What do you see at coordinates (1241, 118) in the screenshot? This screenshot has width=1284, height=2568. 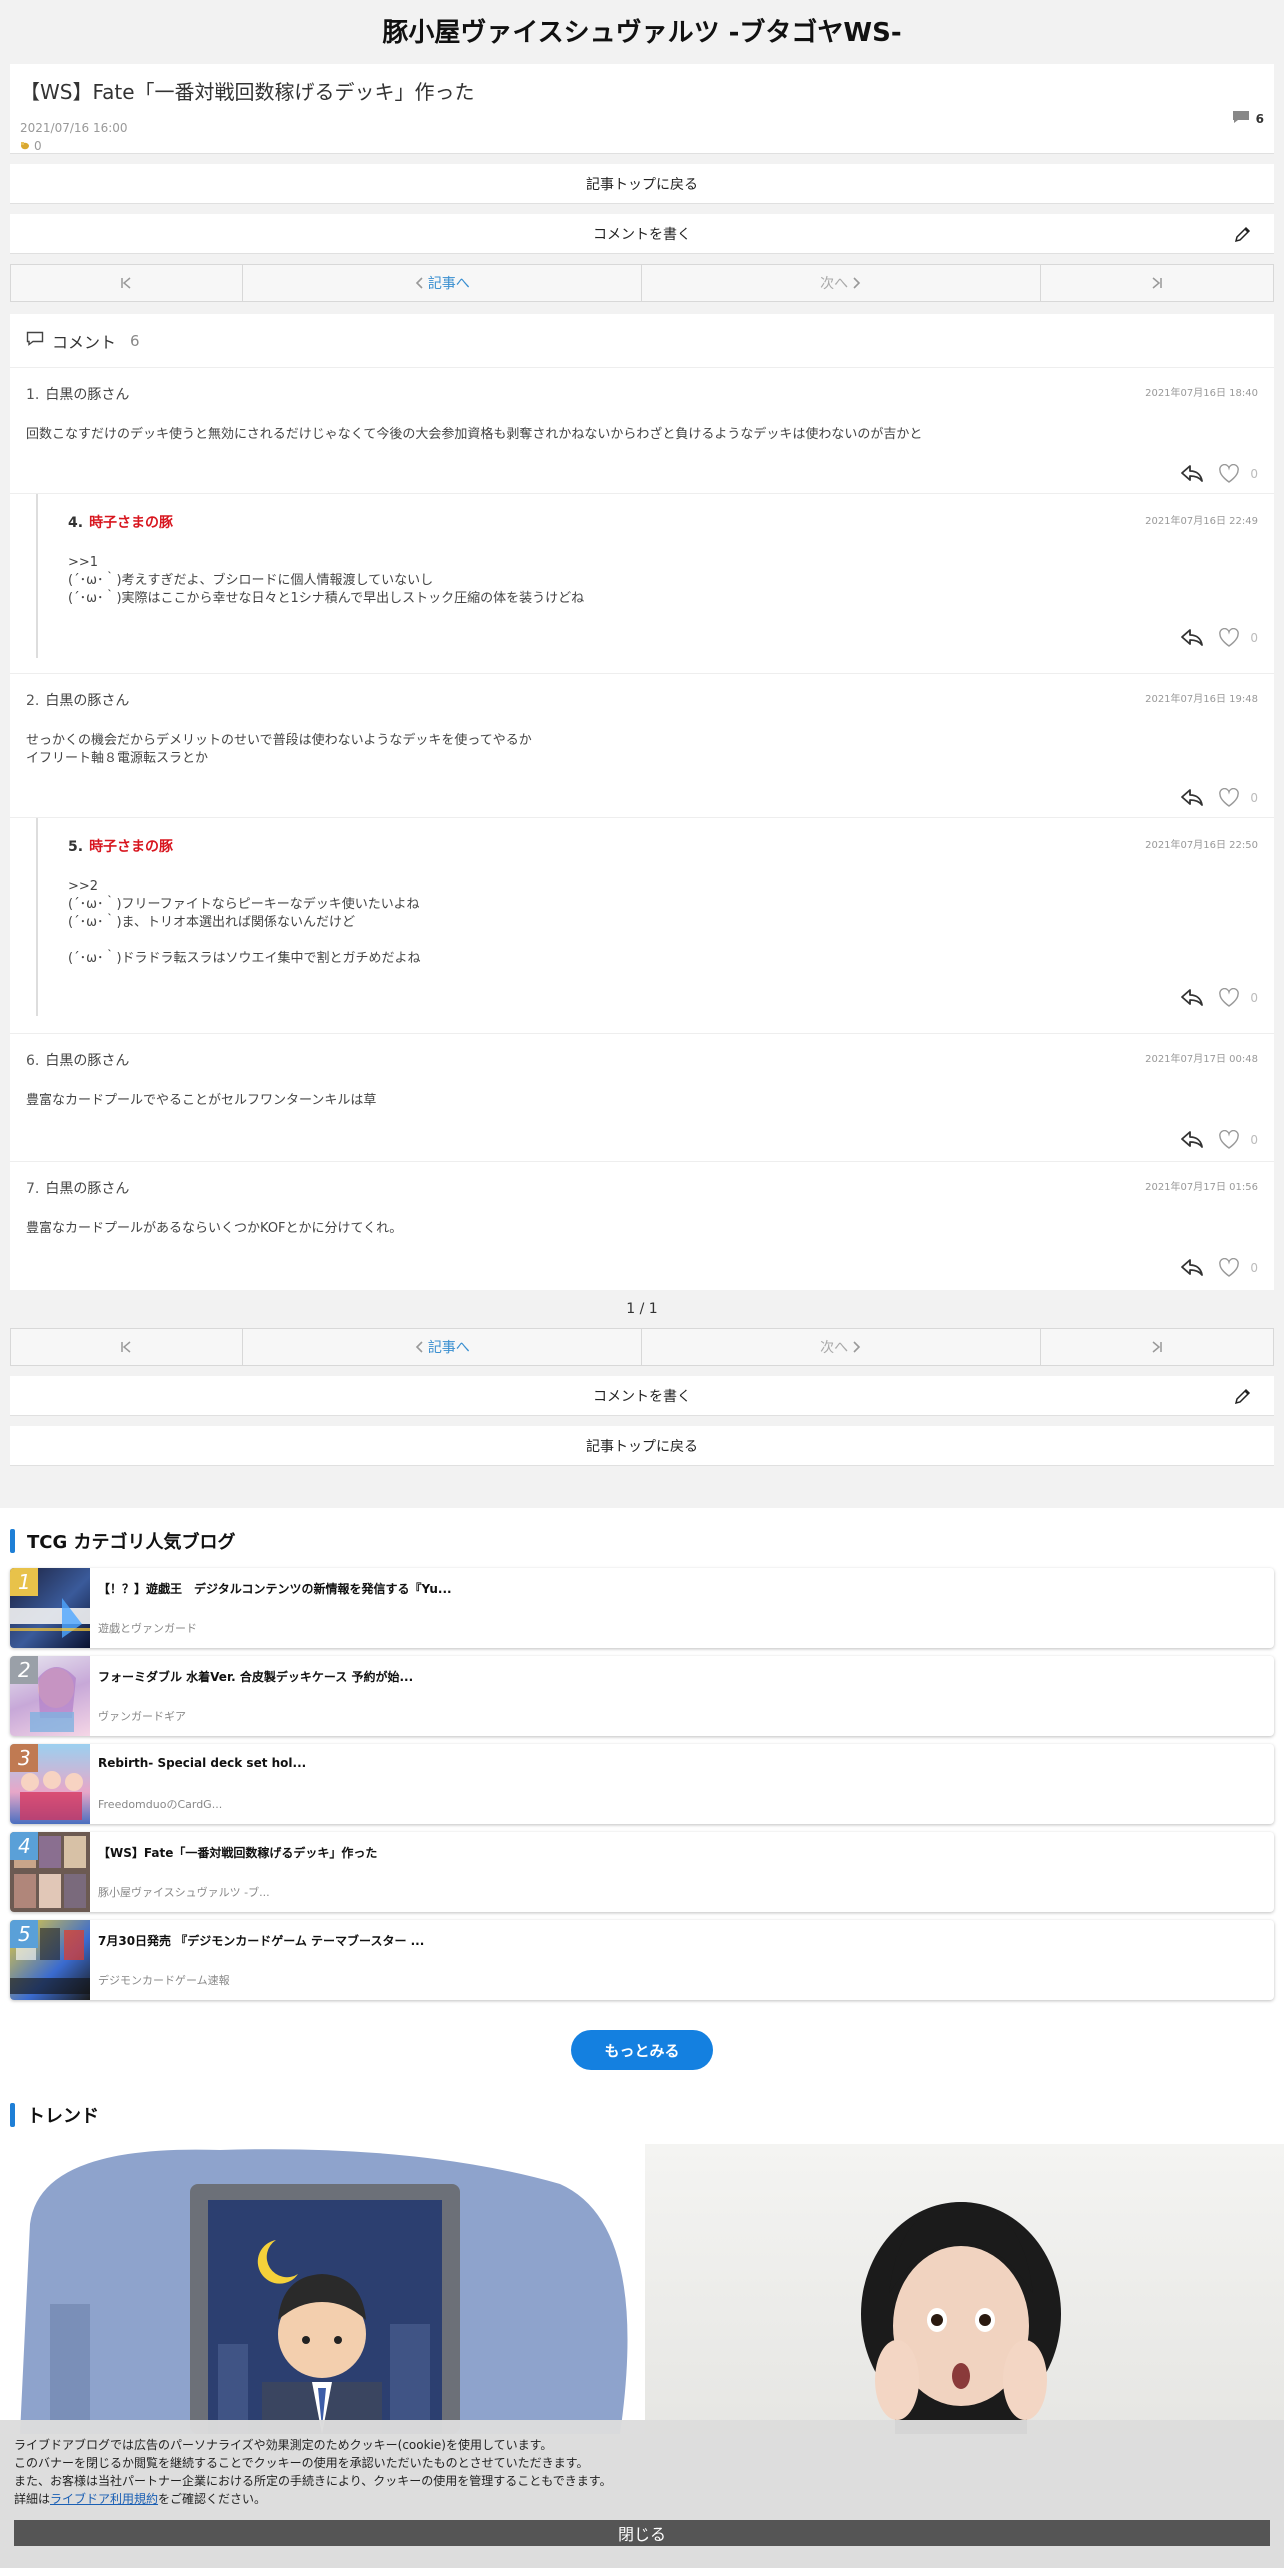 I see `comment-bubble-icon` at bounding box center [1241, 118].